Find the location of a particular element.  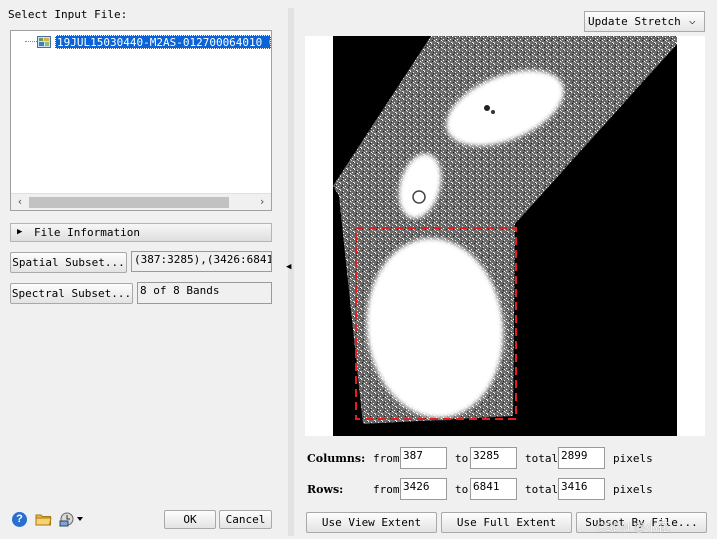

stretch-select: Update Stretch ⌵ is located at coordinates (644, 21).